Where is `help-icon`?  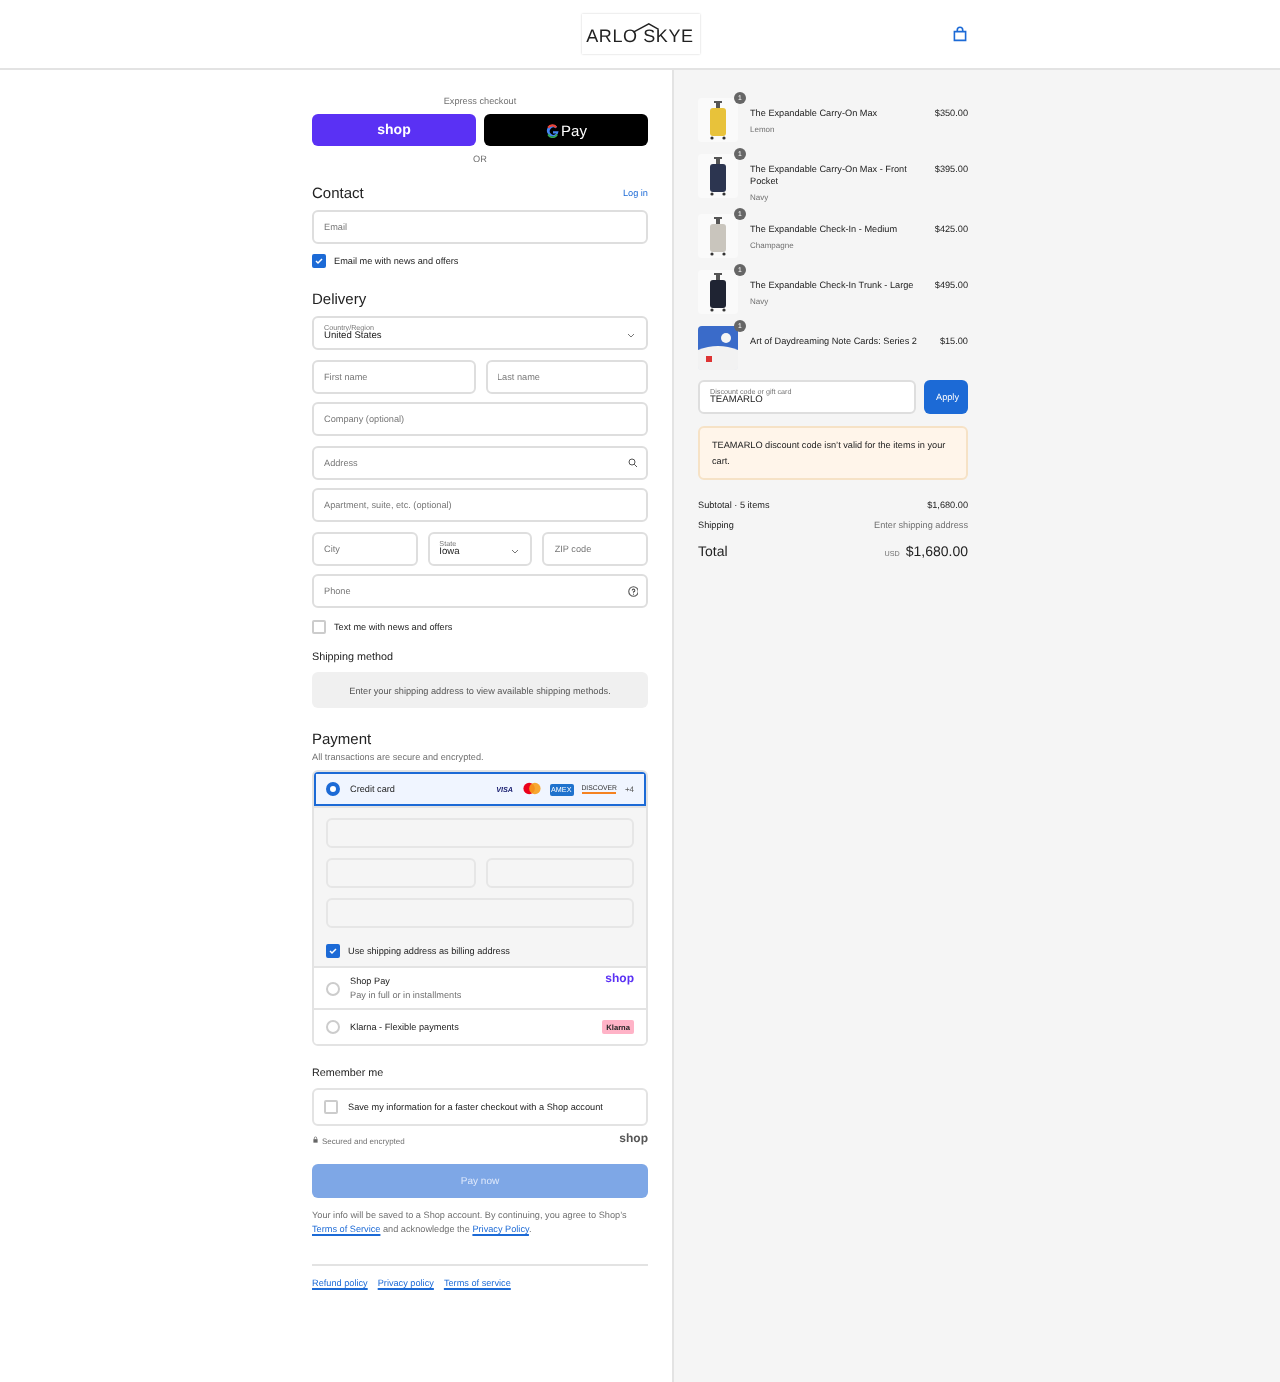 help-icon is located at coordinates (632, 591).